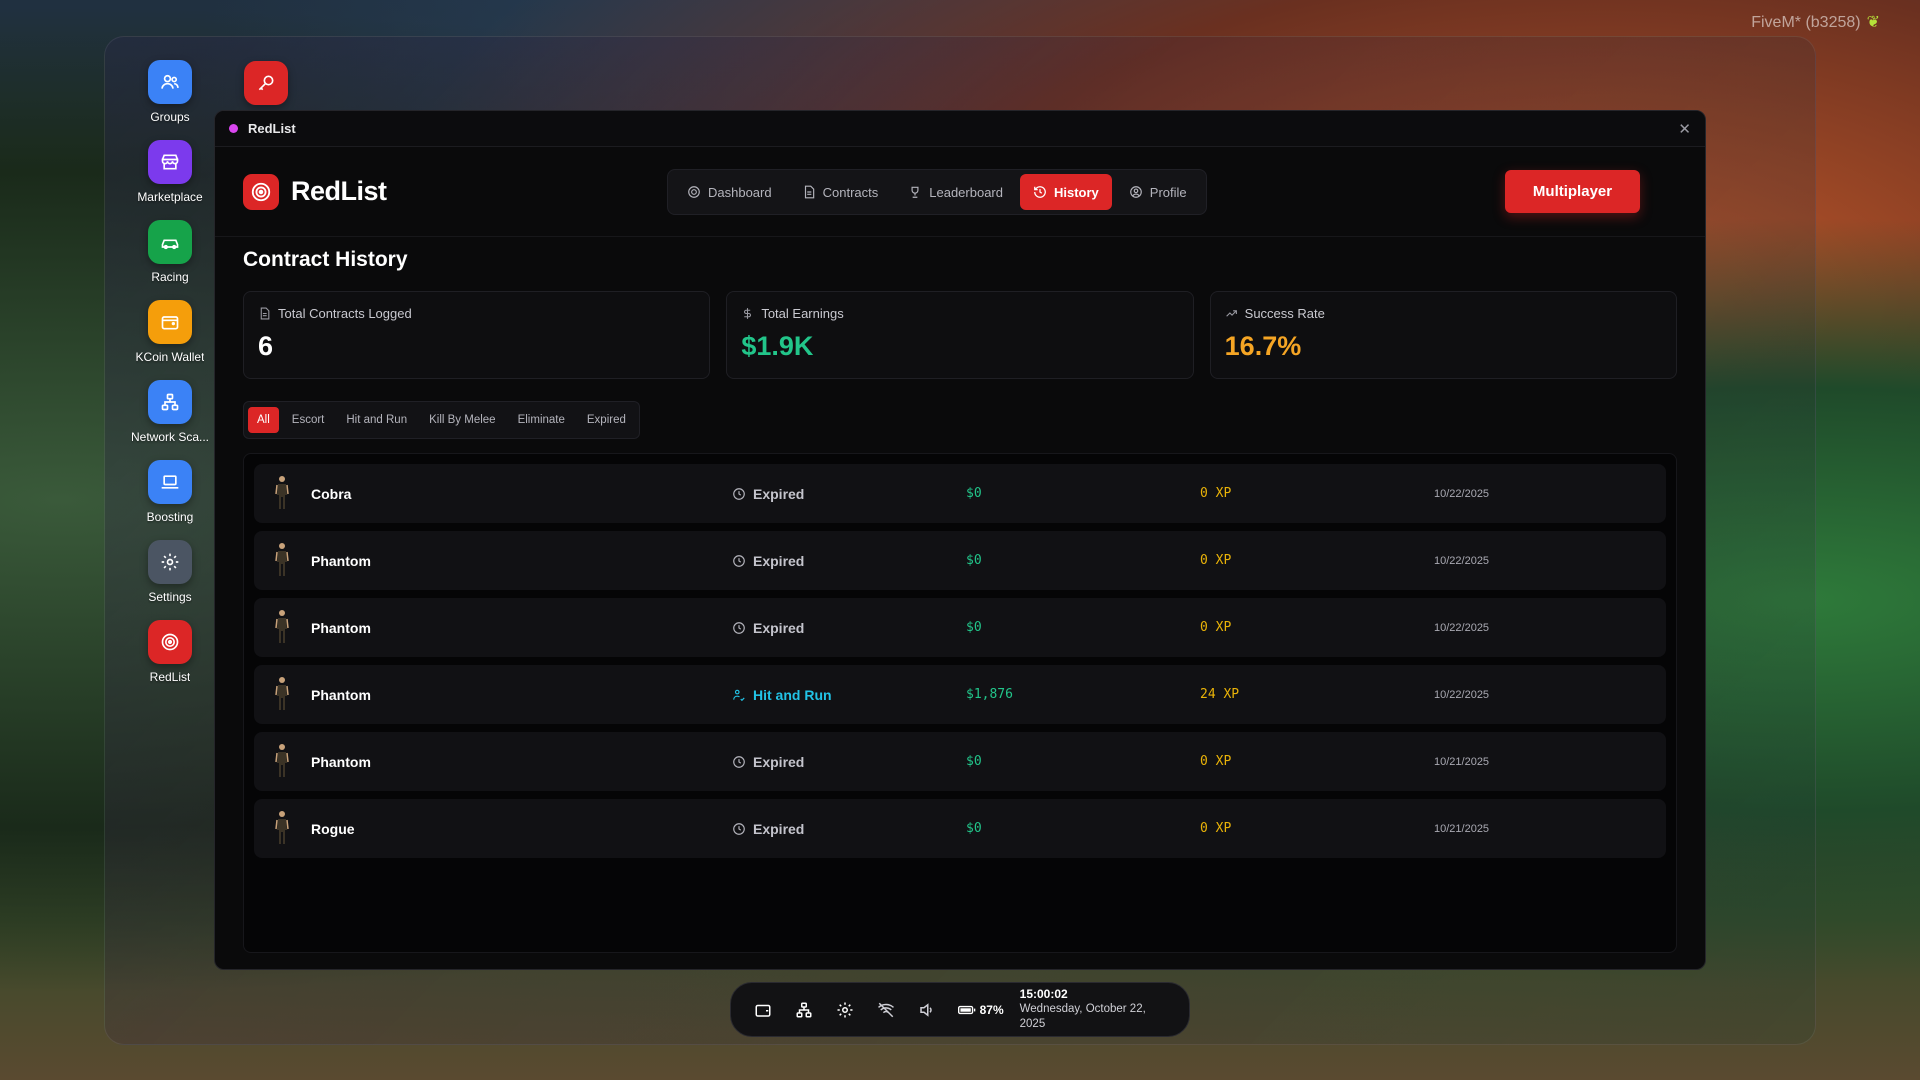  What do you see at coordinates (170, 642) in the screenshot?
I see `target-icon` at bounding box center [170, 642].